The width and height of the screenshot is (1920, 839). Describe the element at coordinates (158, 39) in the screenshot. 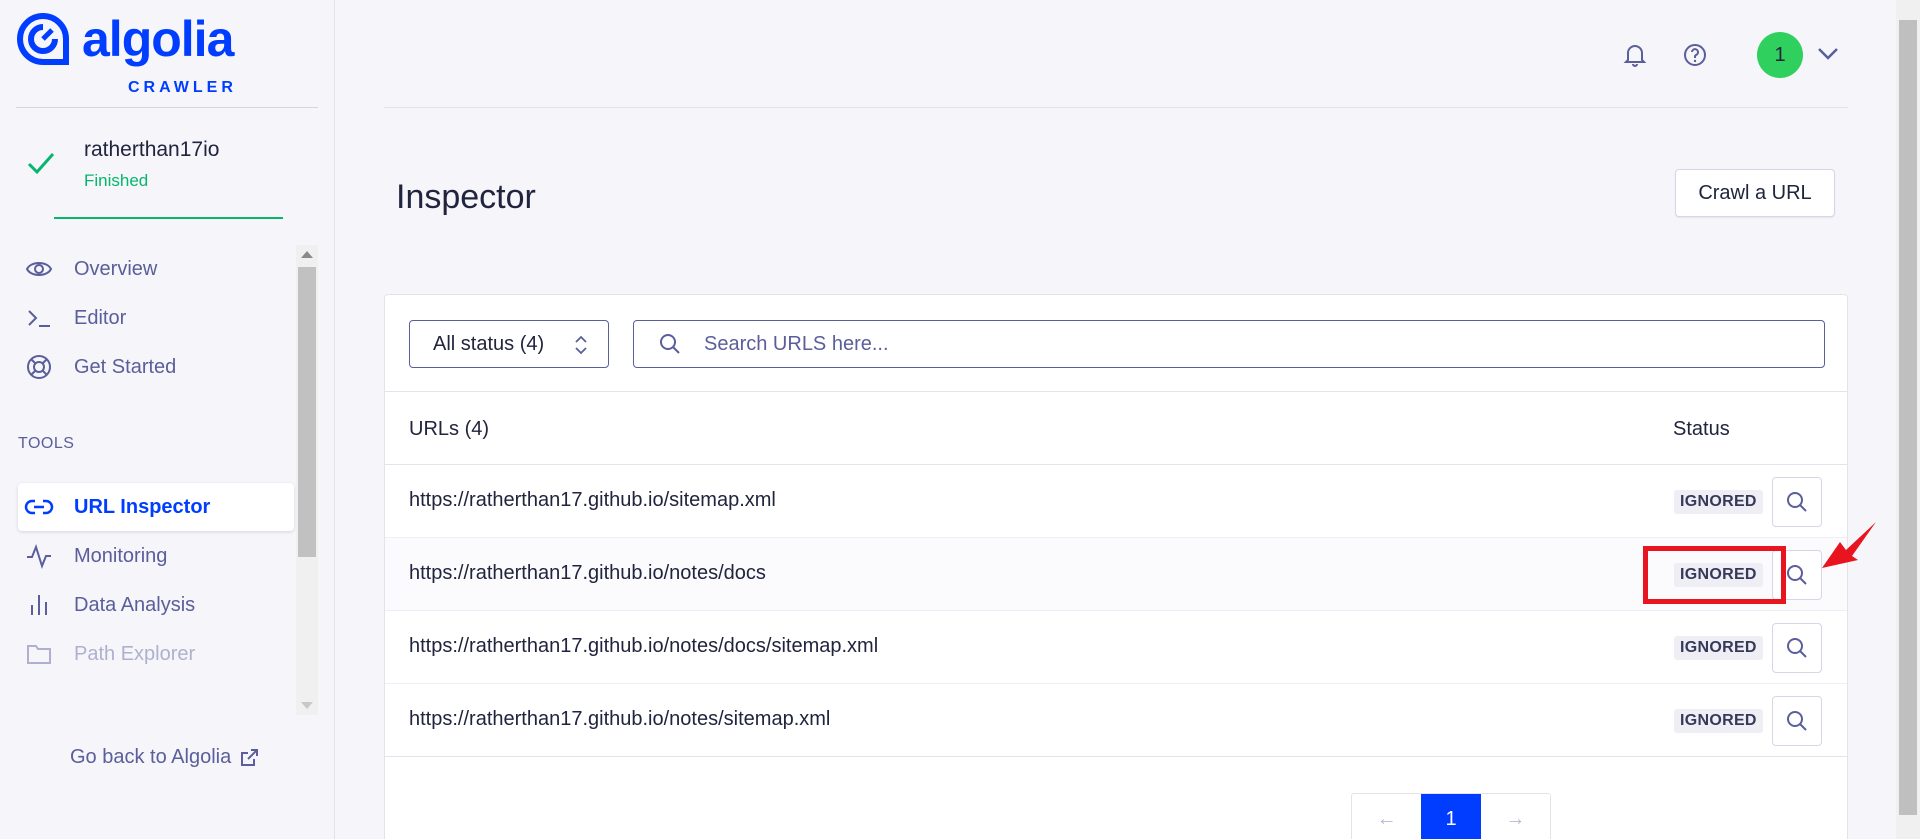

I see `brand-name: algolia` at that location.